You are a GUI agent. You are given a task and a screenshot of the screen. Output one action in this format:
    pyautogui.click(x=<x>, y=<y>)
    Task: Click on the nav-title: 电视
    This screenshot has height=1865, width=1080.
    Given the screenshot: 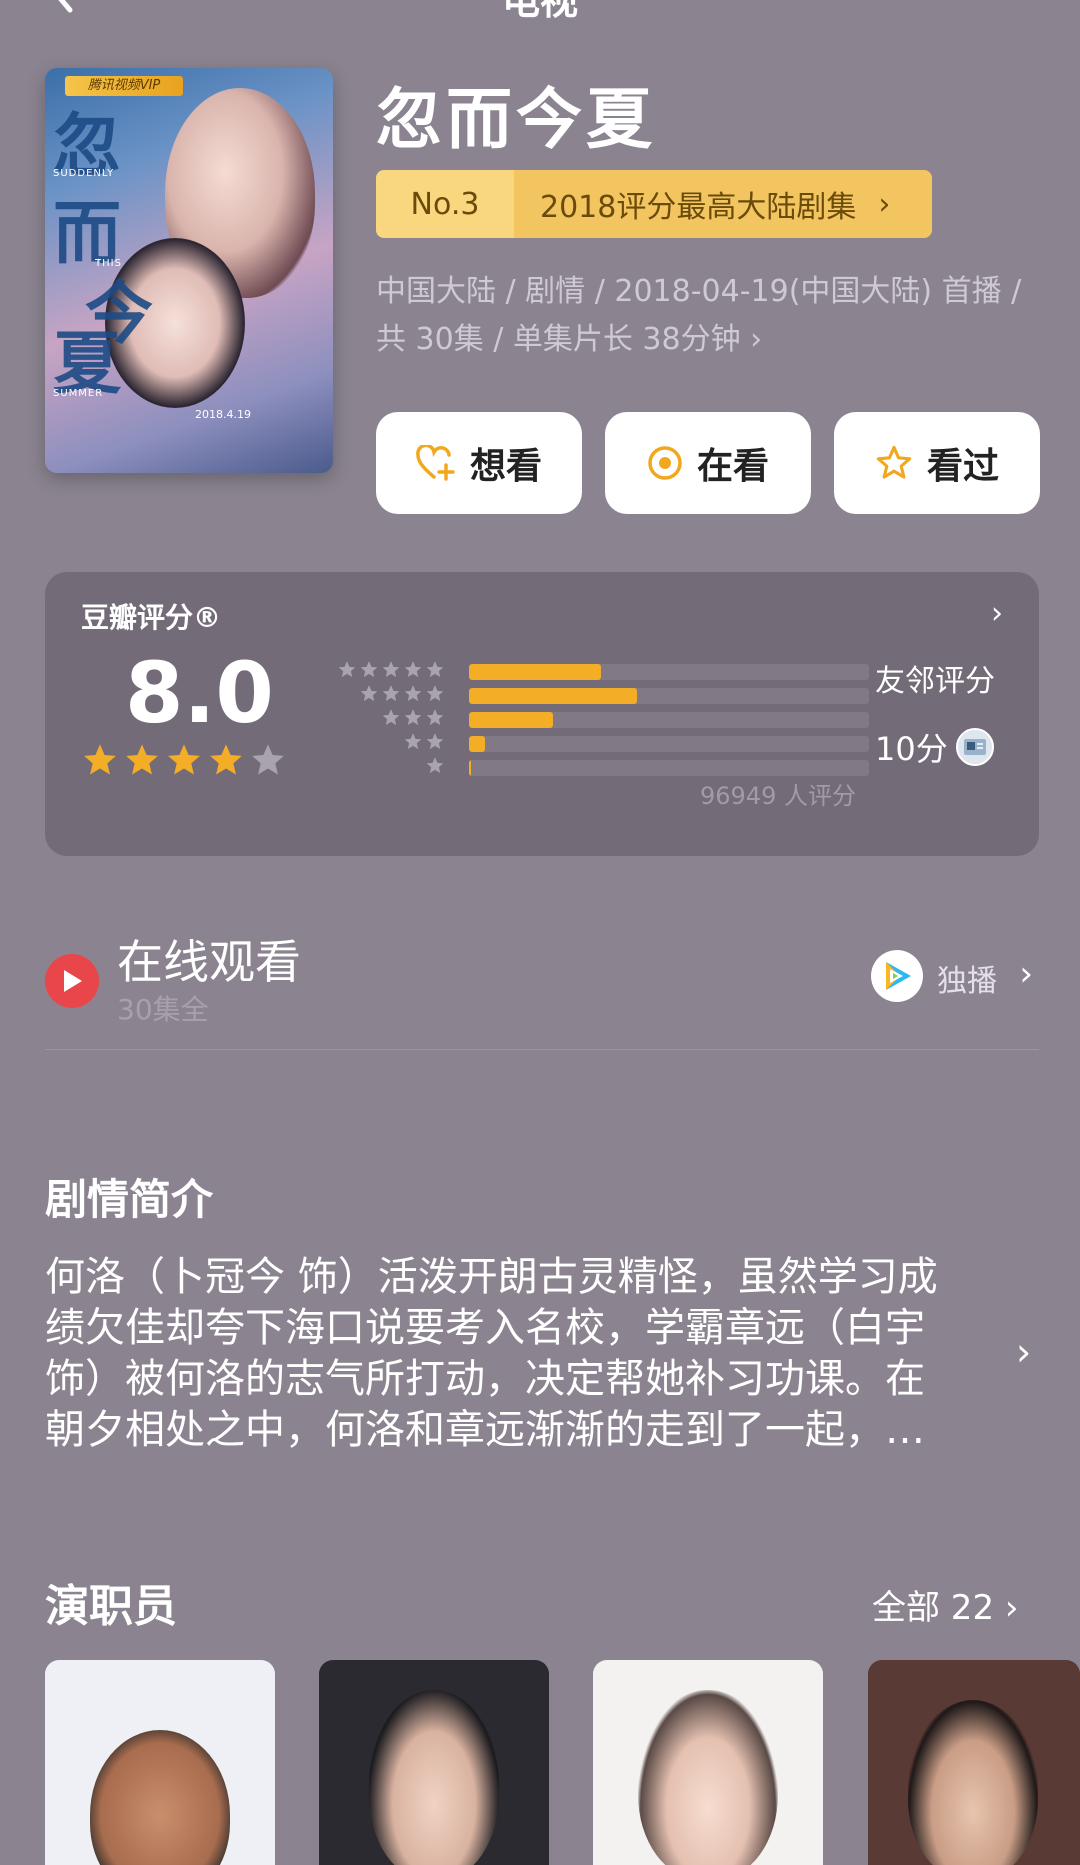 What is the action you would take?
    pyautogui.click(x=539, y=11)
    